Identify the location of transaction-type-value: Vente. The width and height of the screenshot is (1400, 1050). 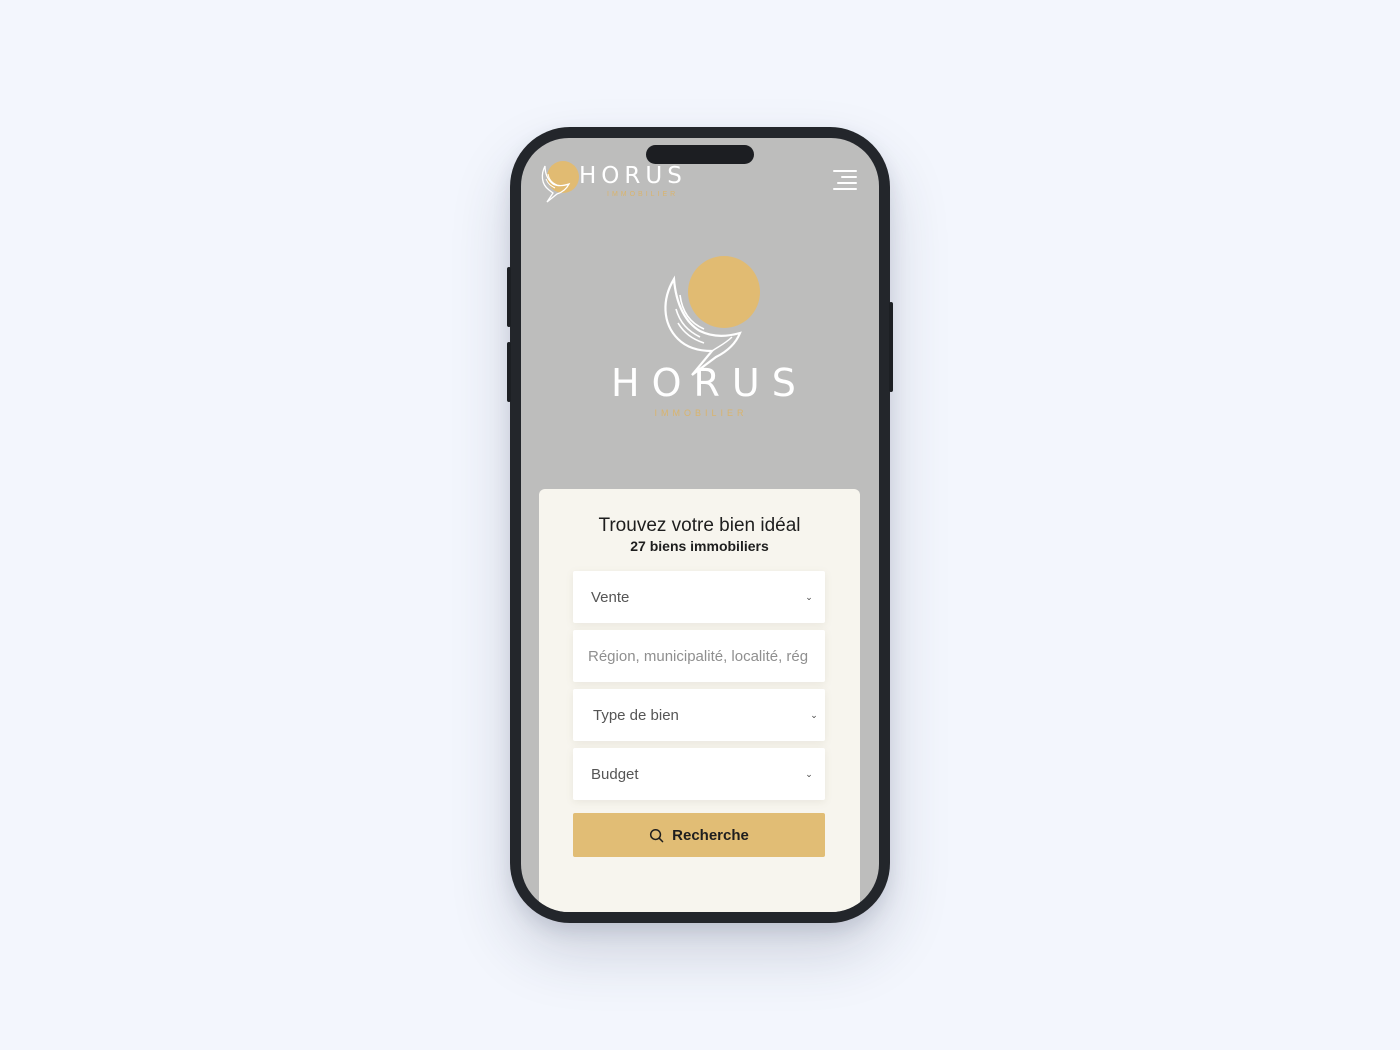
(610, 597).